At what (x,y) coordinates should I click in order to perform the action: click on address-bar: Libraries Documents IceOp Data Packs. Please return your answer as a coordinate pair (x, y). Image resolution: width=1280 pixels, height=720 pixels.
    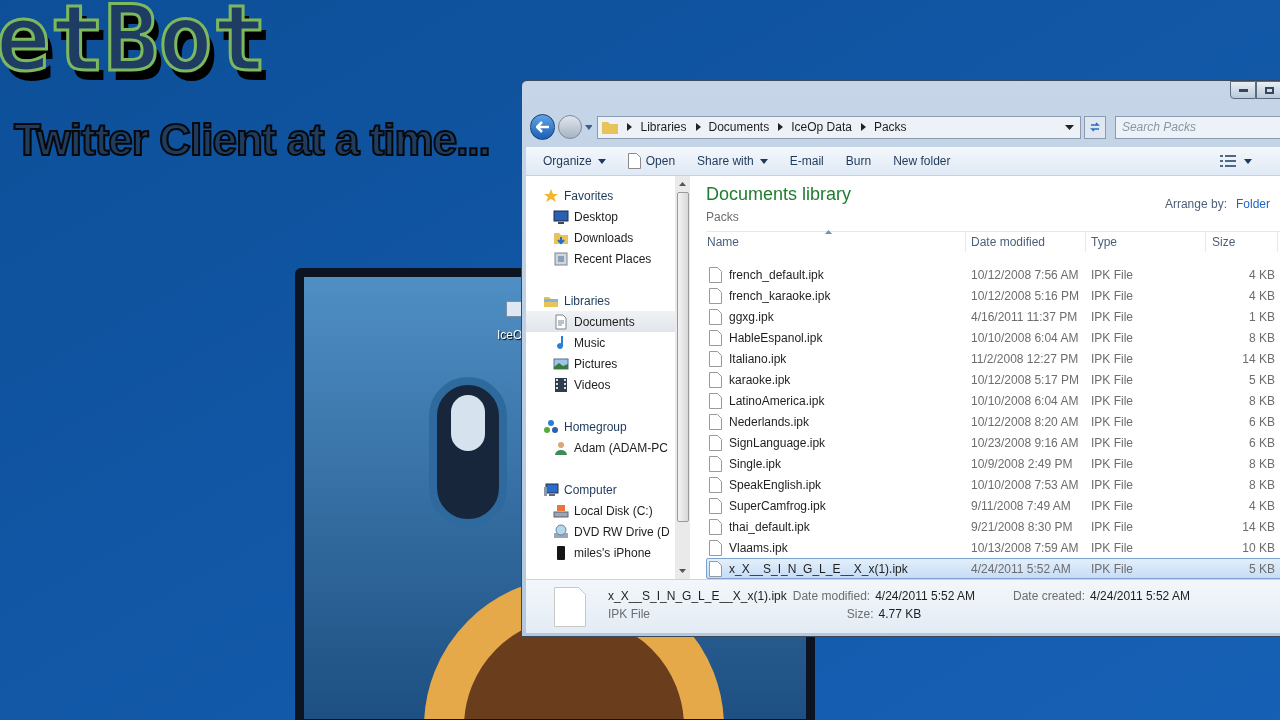
    Looking at the image, I should click on (839, 127).